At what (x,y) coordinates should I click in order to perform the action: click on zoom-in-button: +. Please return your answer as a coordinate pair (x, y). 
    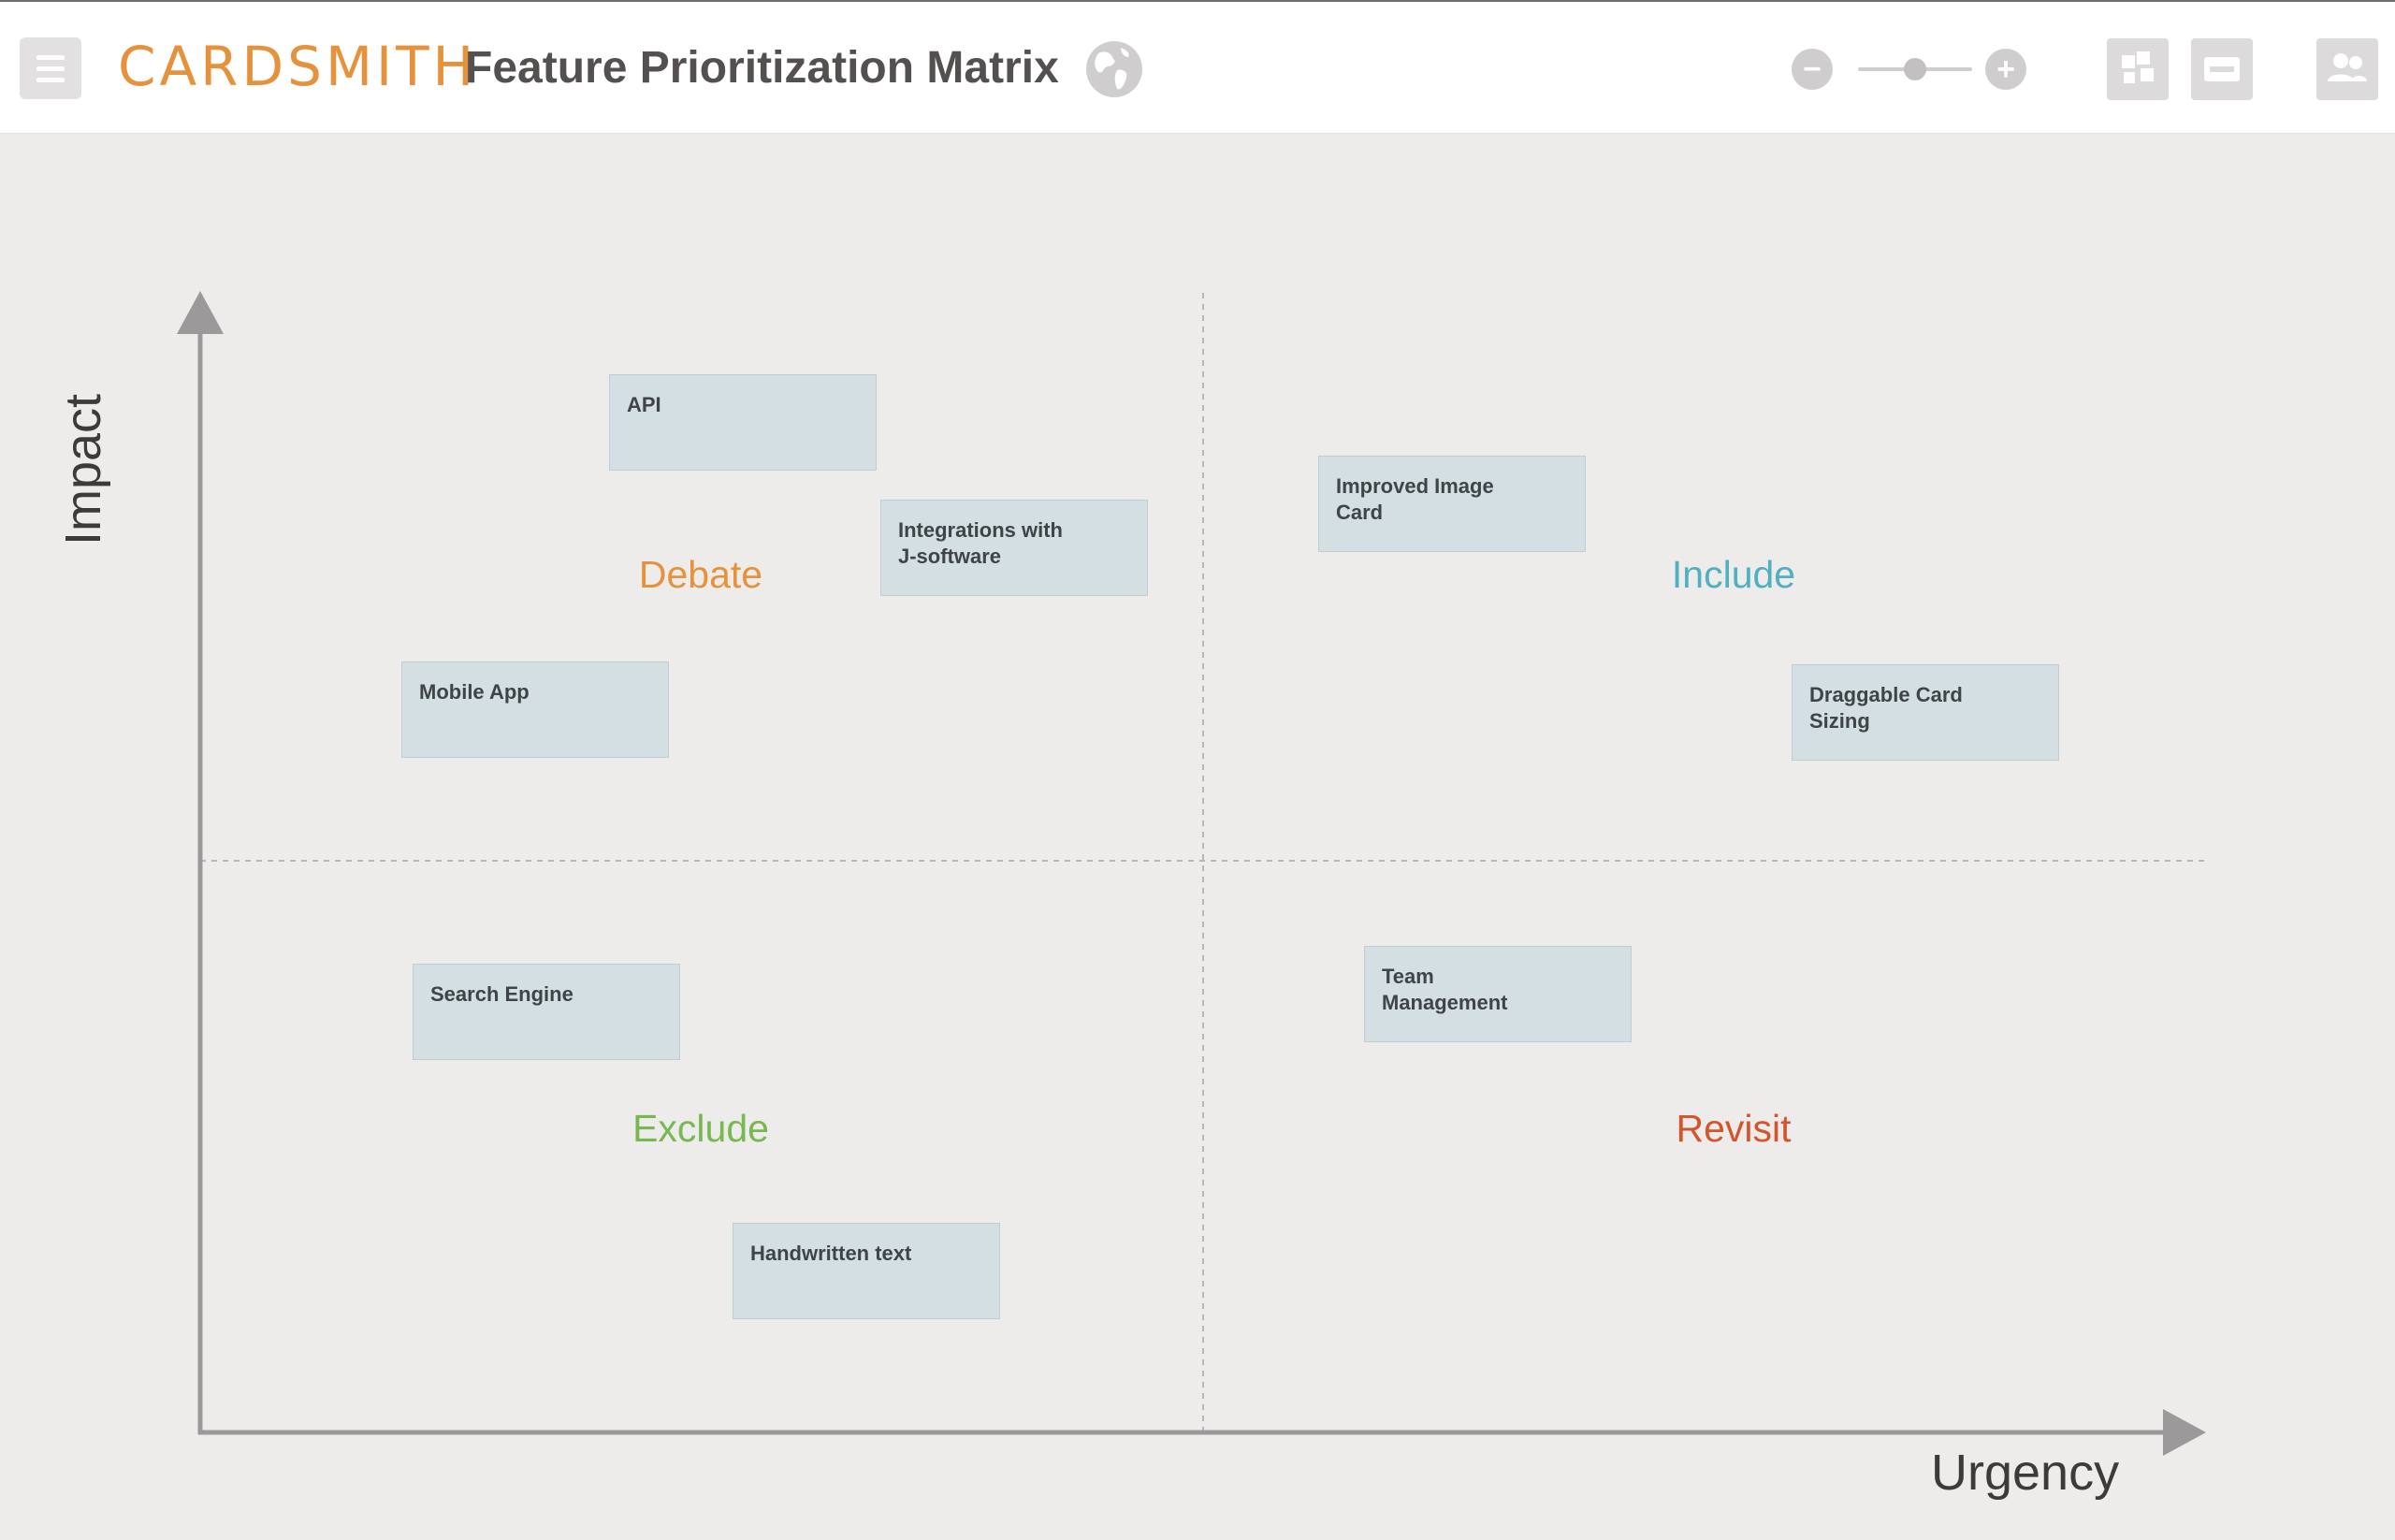
    Looking at the image, I should click on (2005, 70).